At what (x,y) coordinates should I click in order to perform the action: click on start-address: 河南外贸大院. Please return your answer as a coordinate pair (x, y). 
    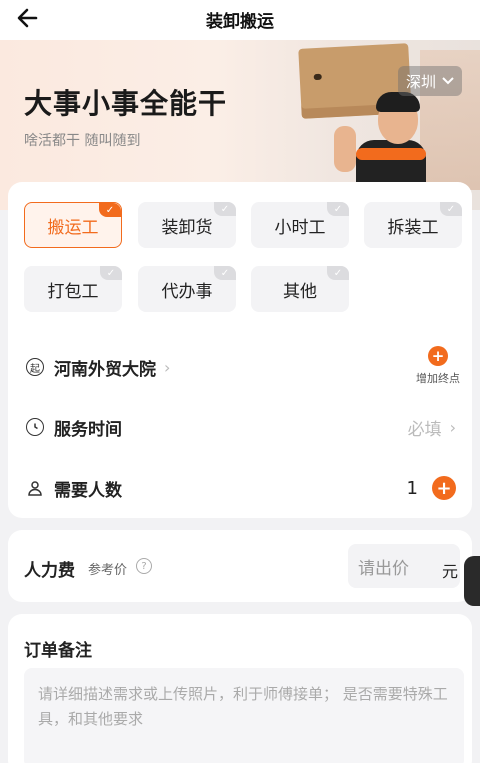
    Looking at the image, I should click on (105, 369).